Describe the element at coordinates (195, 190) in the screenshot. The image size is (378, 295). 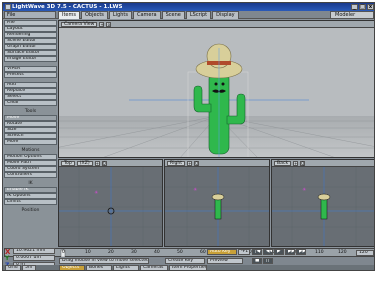
I see `right-view-light-icon: ☀` at that location.